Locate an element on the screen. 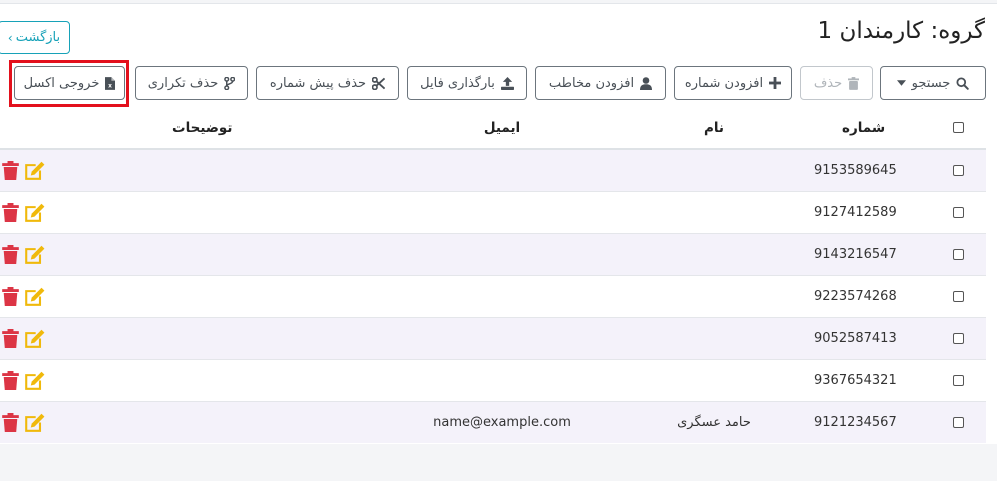  export-excel-button: x خروجی اکسل is located at coordinates (69, 83).